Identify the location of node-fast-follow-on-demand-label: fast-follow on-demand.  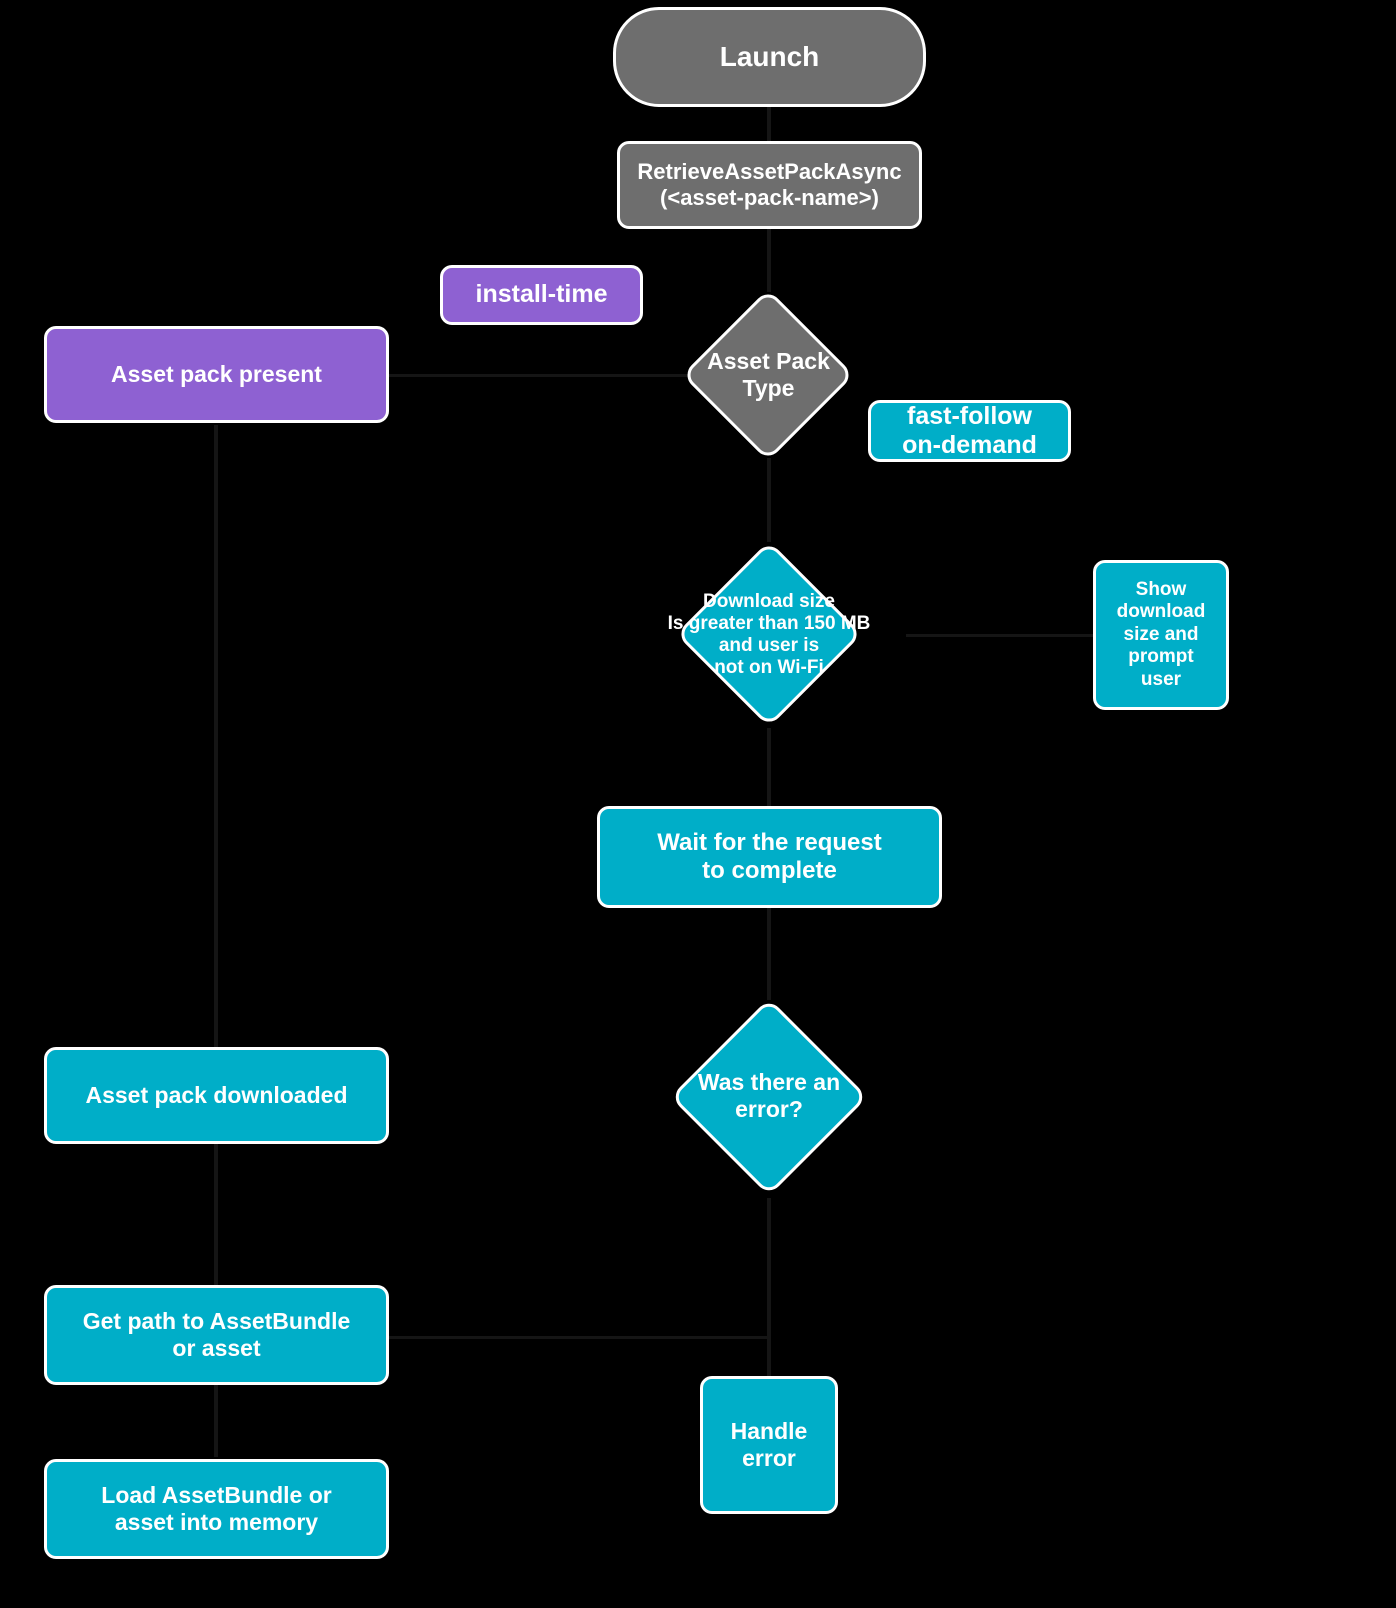
(969, 430).